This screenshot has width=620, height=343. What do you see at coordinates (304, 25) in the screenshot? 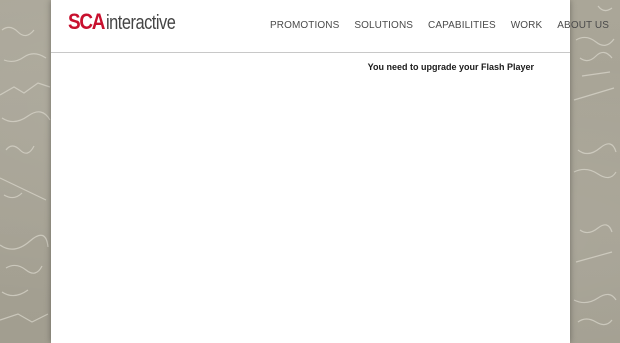
I see `nav-item-promotions: PROMOTIONS` at bounding box center [304, 25].